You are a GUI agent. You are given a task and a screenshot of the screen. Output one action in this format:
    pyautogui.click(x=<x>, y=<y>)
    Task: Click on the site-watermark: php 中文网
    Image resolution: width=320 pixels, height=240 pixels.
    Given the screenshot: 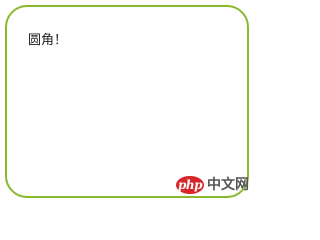 What is the action you would take?
    pyautogui.click(x=212, y=185)
    